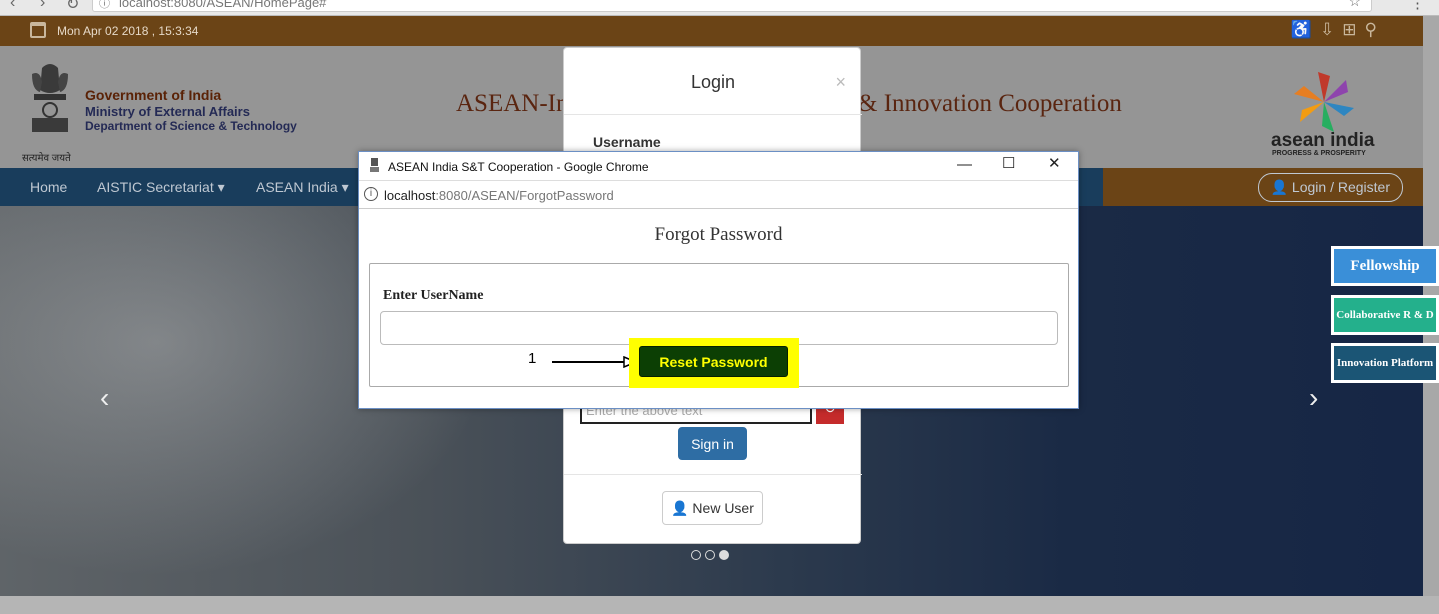 The width and height of the screenshot is (1439, 614). Describe the element at coordinates (724, 555) in the screenshot. I see `carousel-dot-active` at that location.